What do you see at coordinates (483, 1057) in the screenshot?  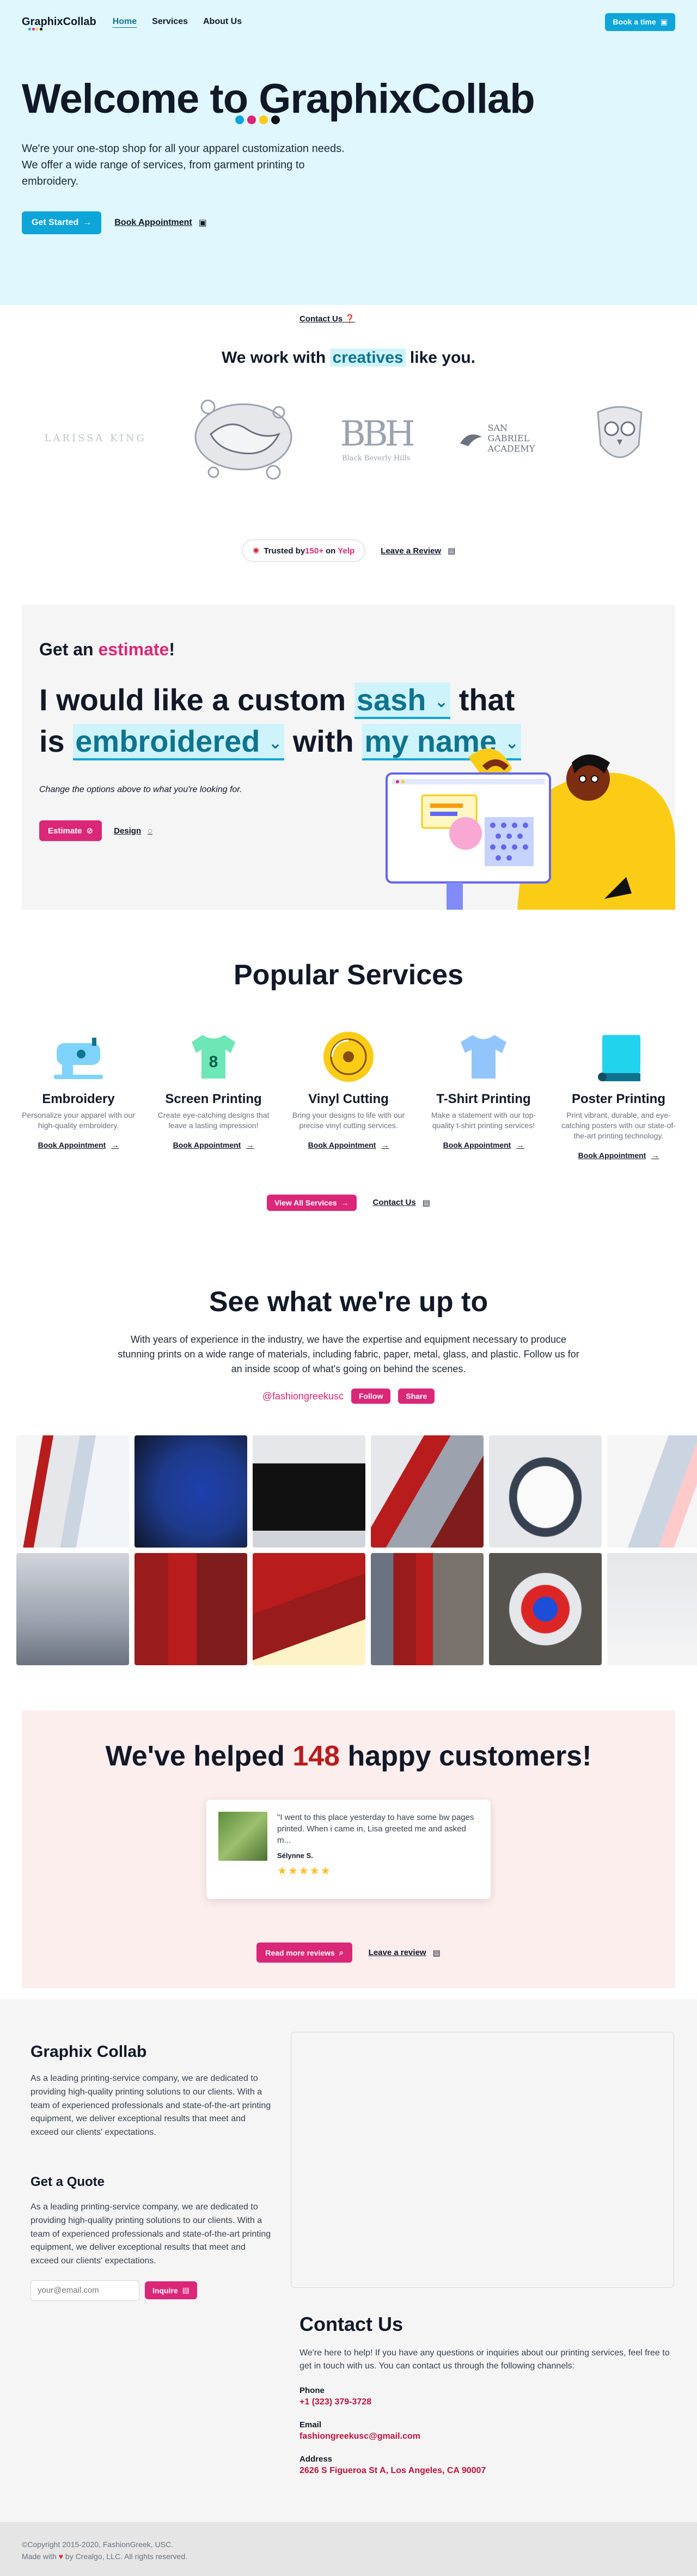 I see `tshirt-icon` at bounding box center [483, 1057].